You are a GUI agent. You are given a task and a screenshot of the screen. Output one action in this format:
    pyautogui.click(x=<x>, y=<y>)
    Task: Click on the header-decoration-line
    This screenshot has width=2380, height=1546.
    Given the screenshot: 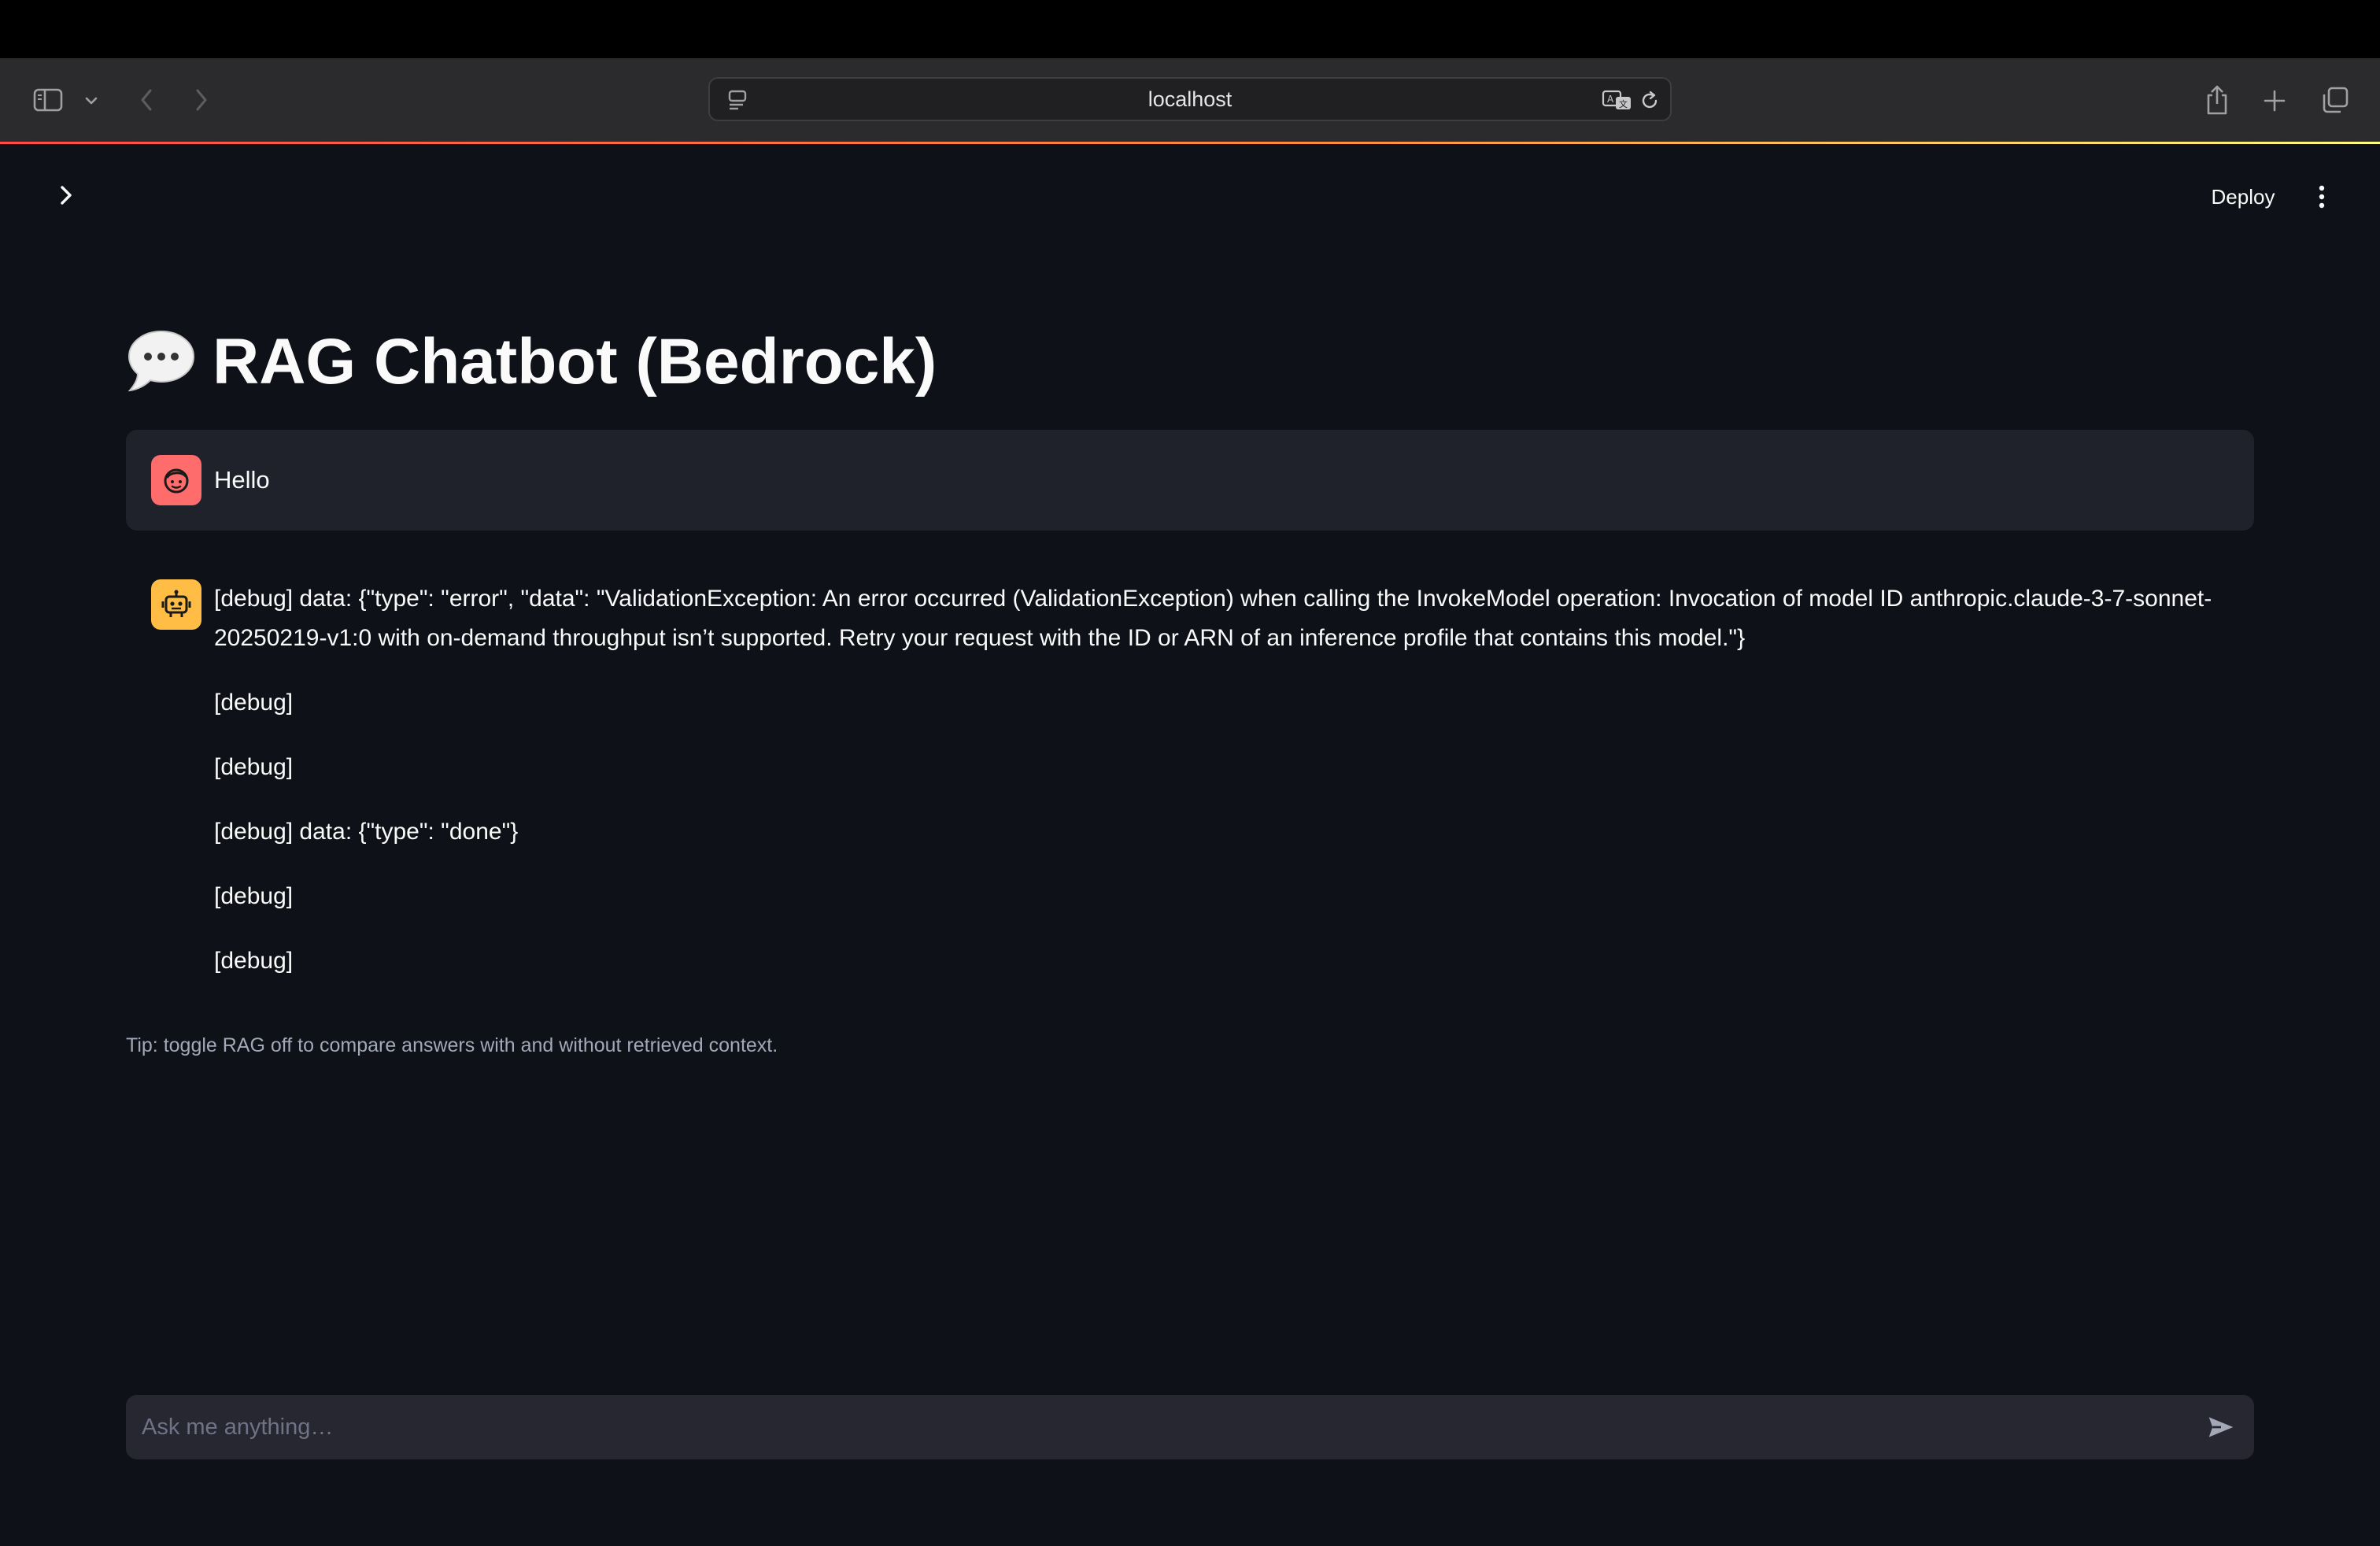 What is the action you would take?
    pyautogui.click(x=1190, y=143)
    